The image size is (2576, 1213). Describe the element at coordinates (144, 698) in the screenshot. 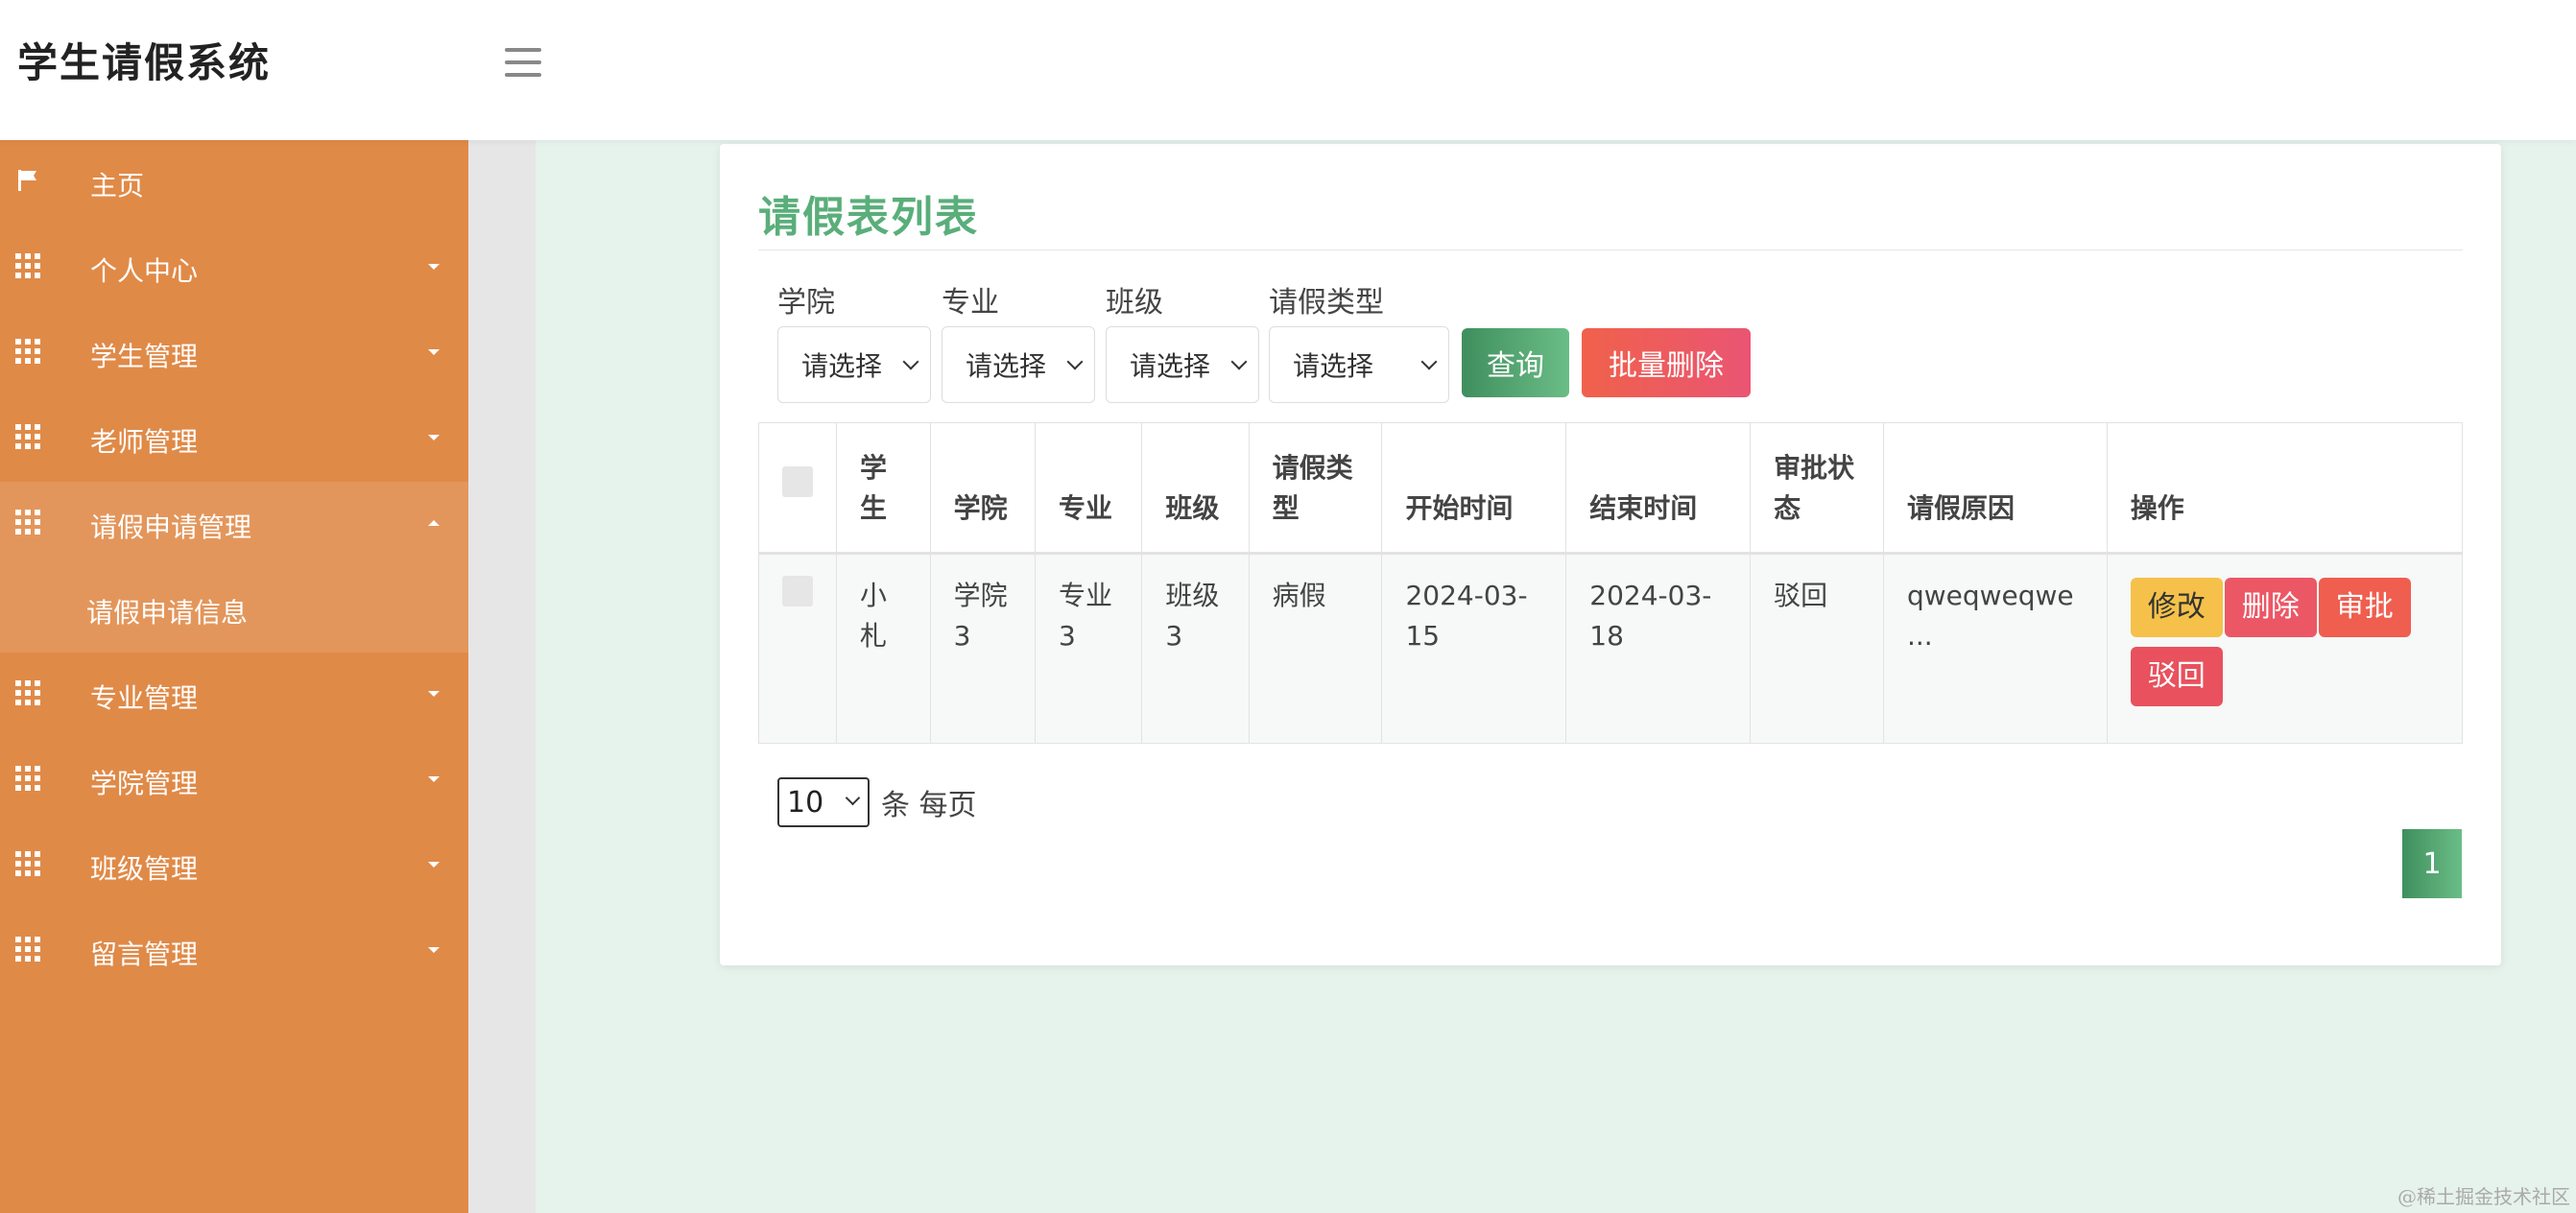

I see `sidebar-item-label: 专业管理` at that location.